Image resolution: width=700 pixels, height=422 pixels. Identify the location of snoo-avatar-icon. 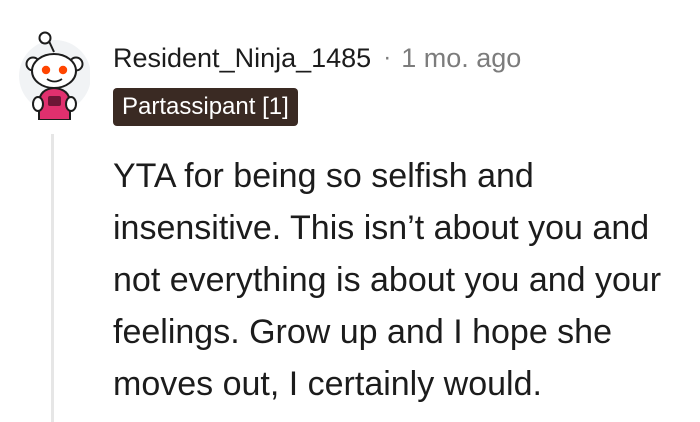
(54, 75).